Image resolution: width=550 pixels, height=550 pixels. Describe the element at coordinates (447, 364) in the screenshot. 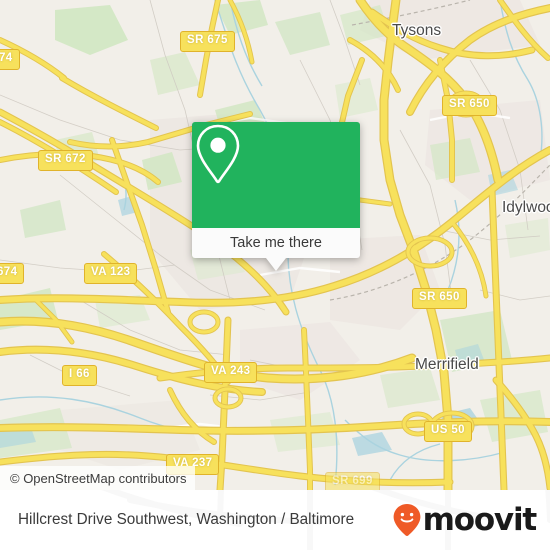

I see `place-label-merrifield: Merrifield` at that location.